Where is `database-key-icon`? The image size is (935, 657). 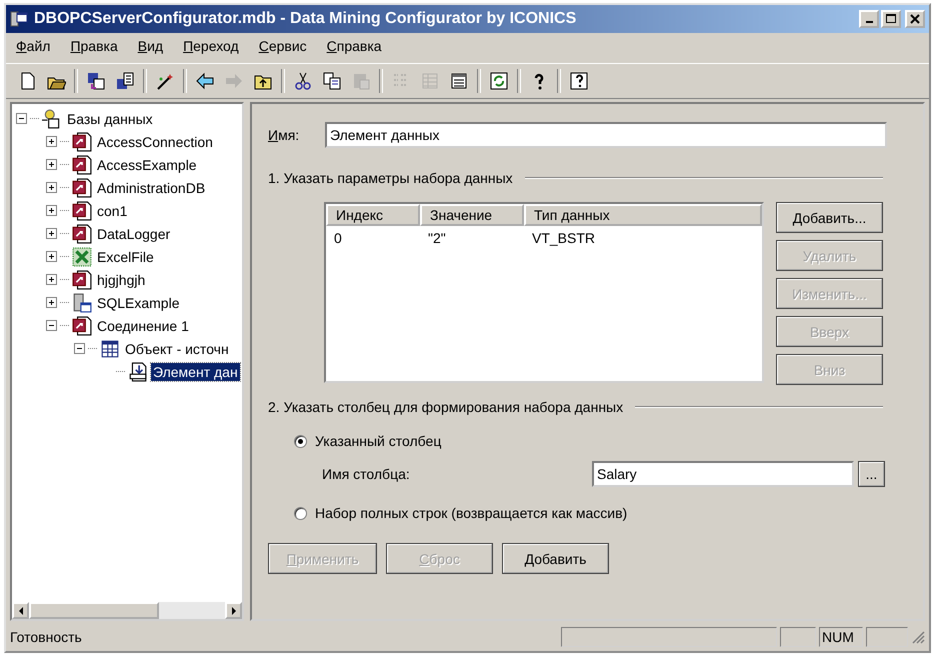
database-key-icon is located at coordinates (52, 118).